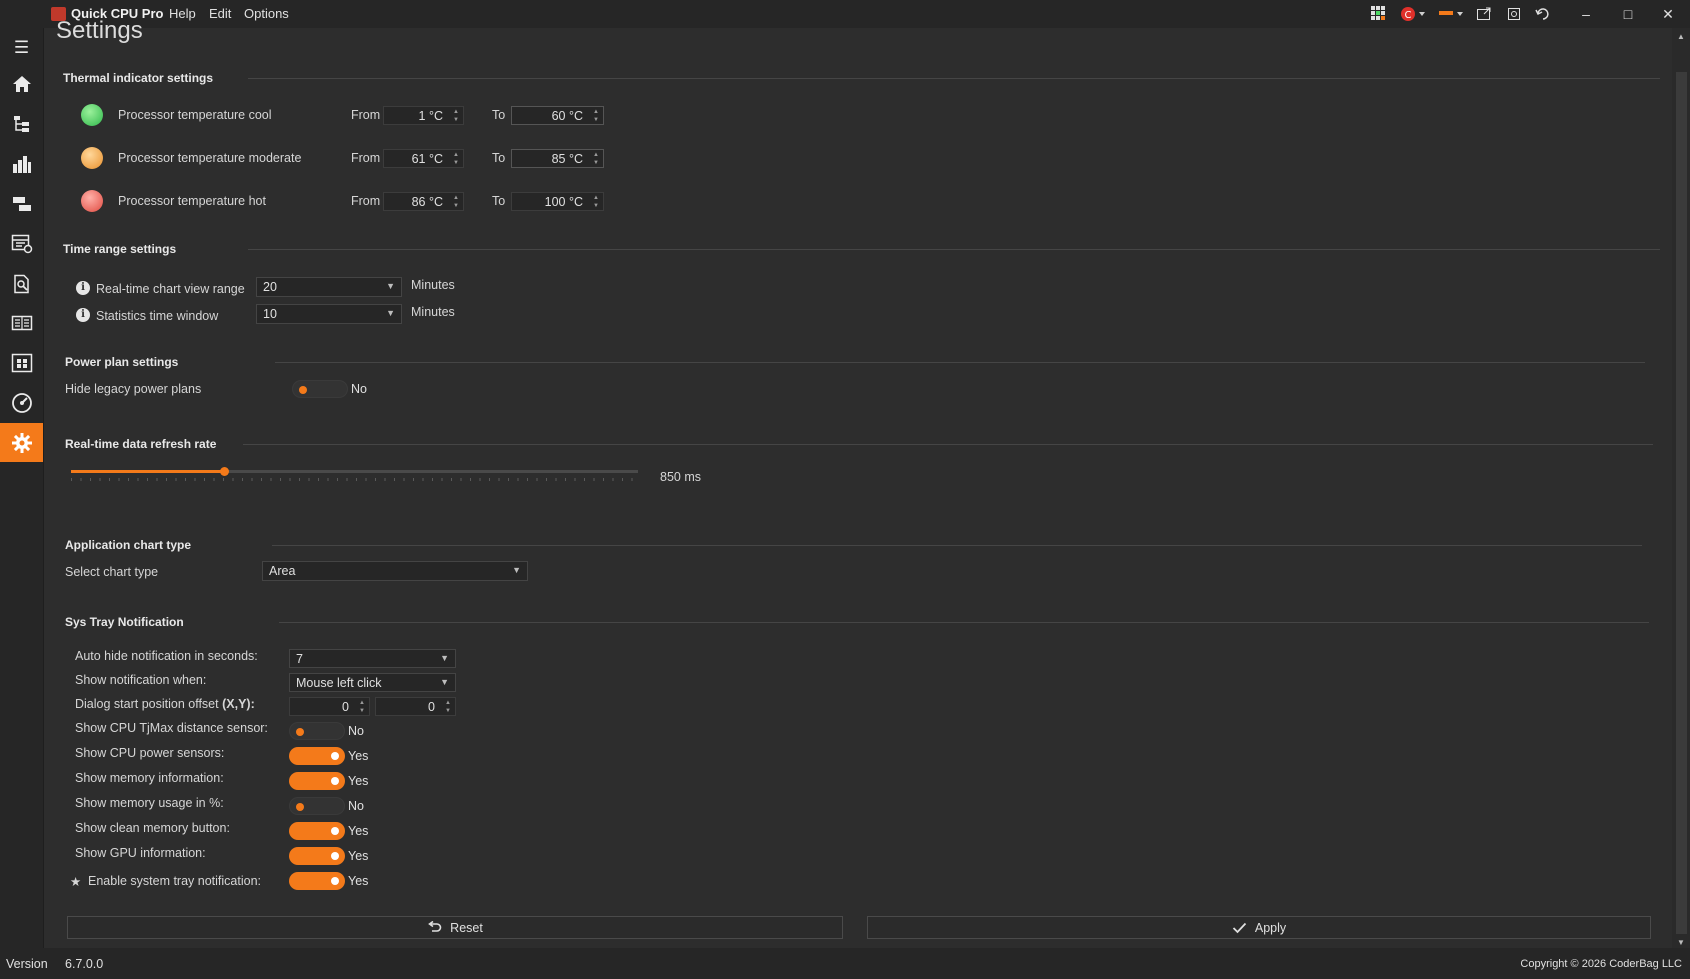  I want to click on hot-from-input: 86 °C ▲ ▼, so click(423, 201).